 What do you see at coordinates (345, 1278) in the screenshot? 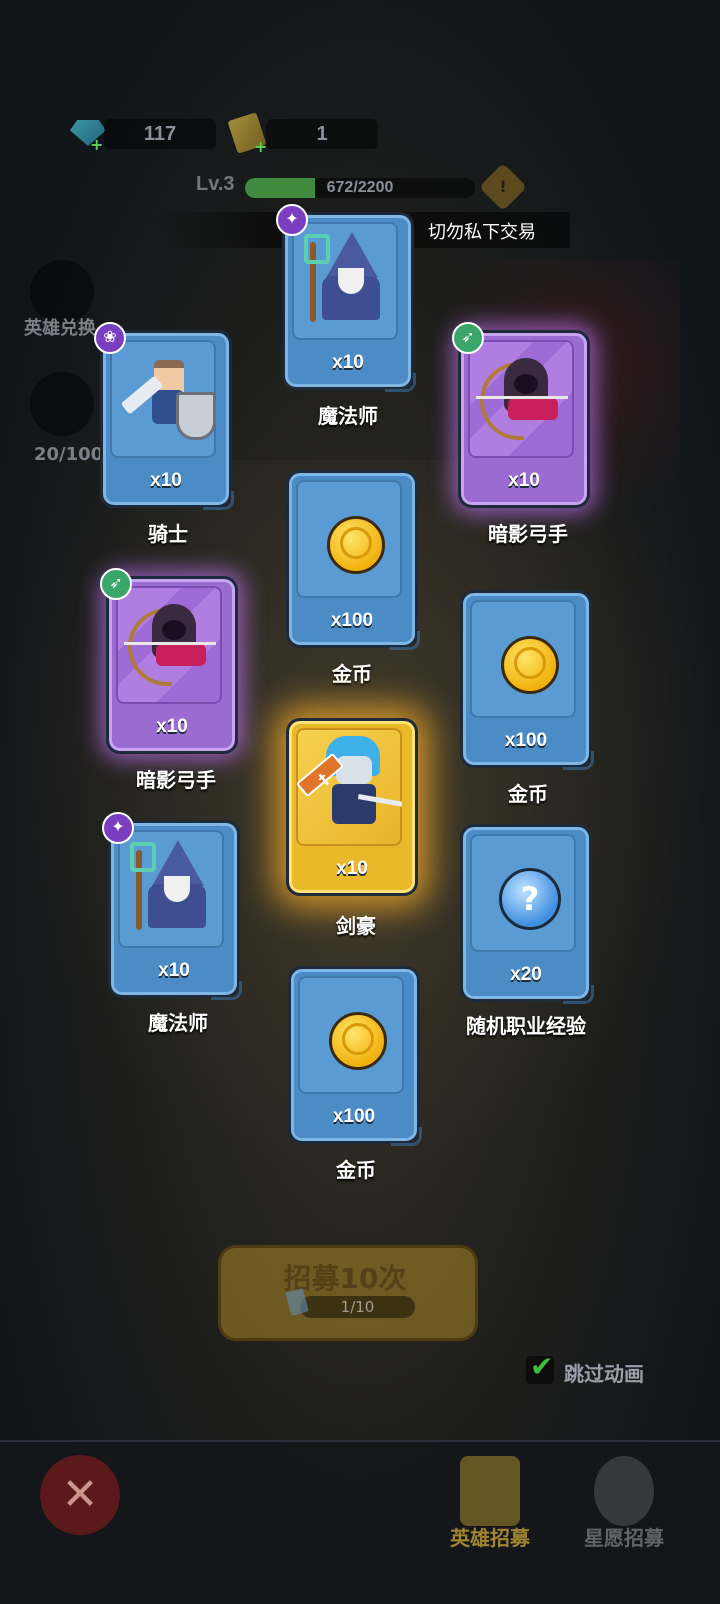
I see `recruit-10-label: 招募10次` at bounding box center [345, 1278].